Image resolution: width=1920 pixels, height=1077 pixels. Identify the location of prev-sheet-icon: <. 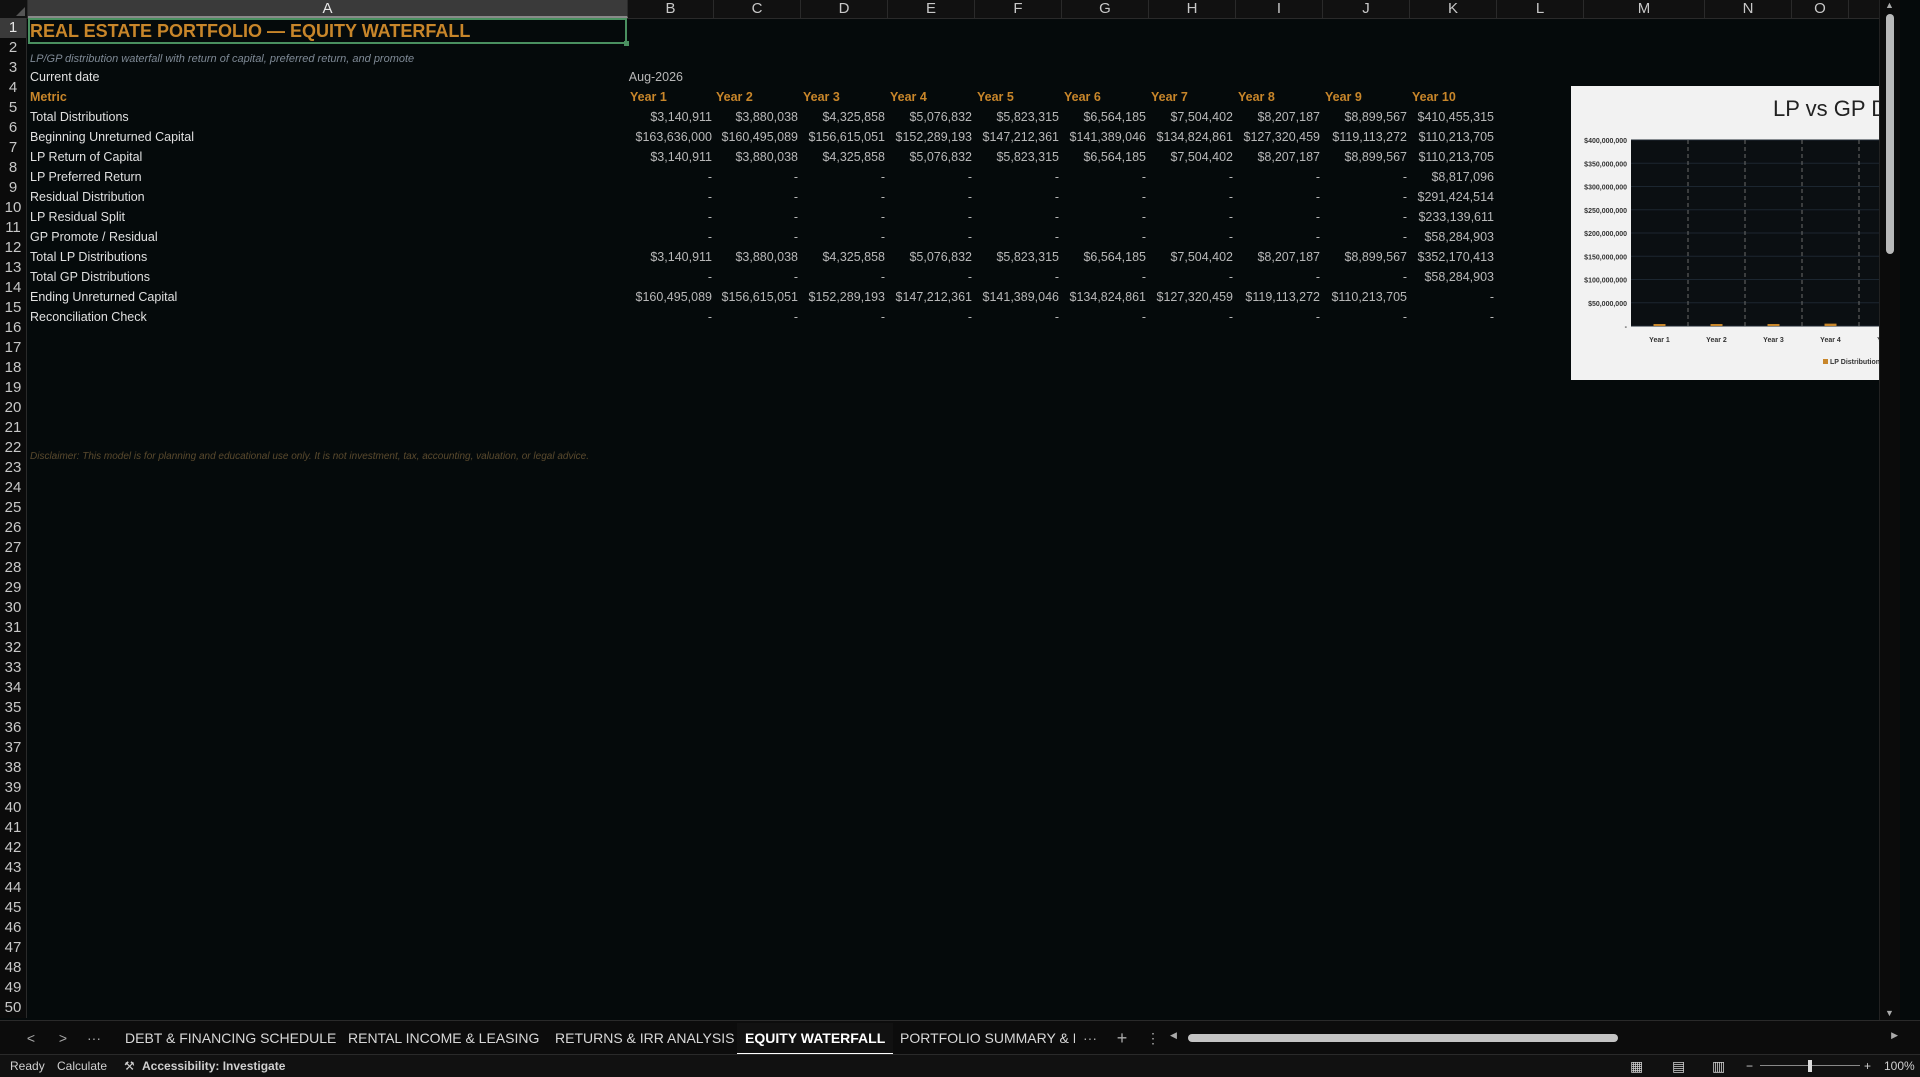
(31, 1038).